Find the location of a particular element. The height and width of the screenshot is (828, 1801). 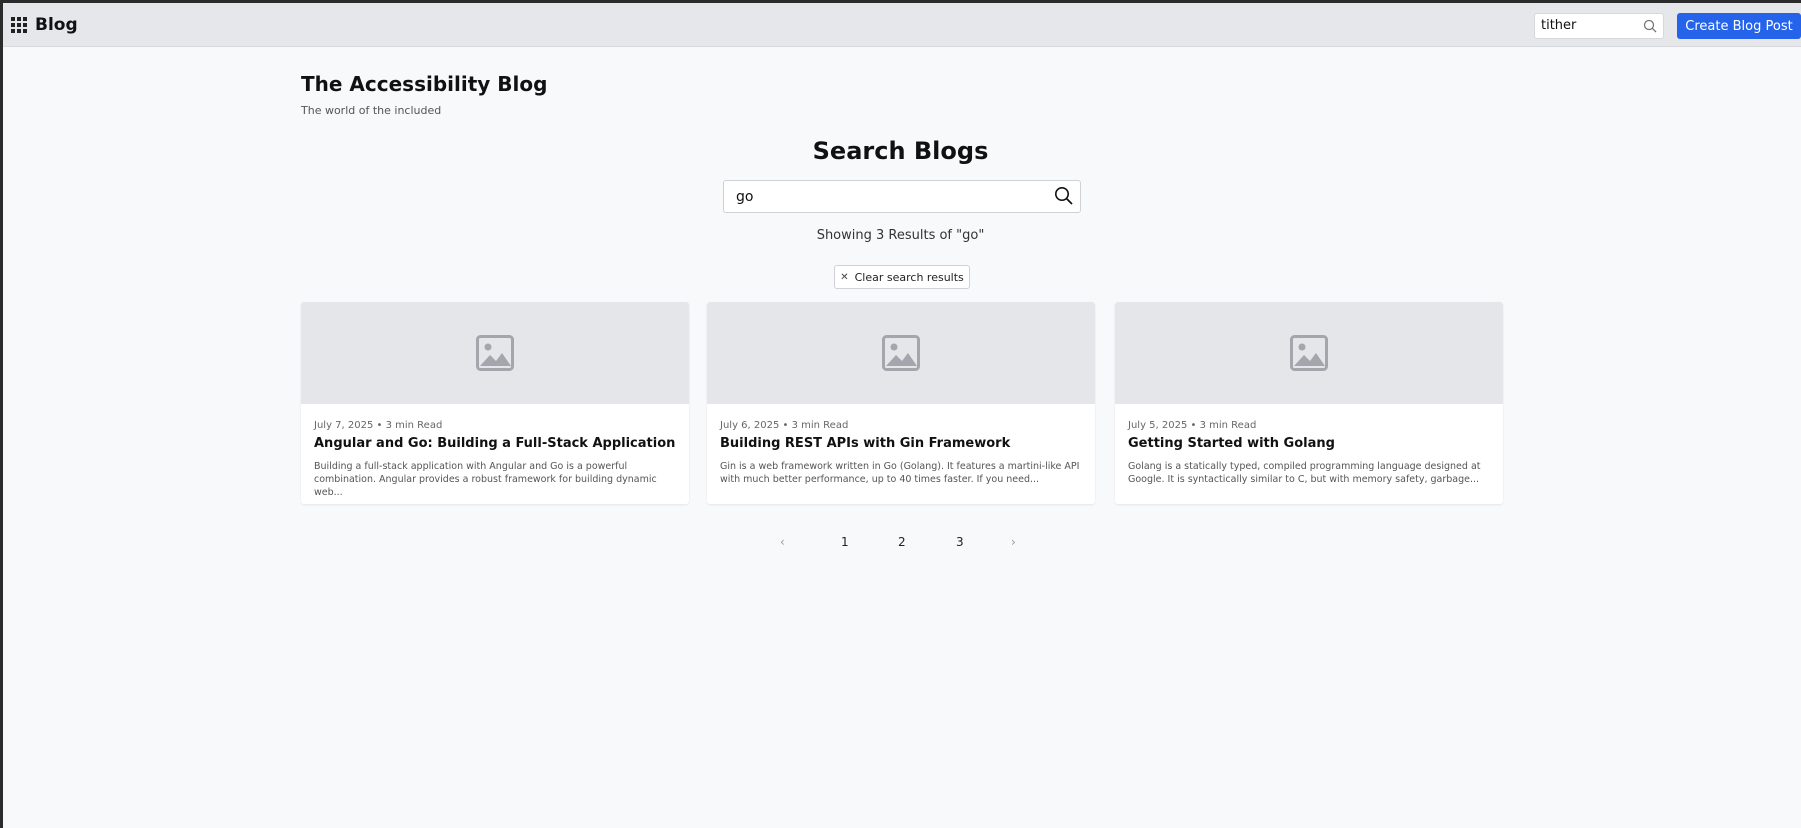

card-meta: July 7, 2025 • 3 min Read is located at coordinates (378, 425).